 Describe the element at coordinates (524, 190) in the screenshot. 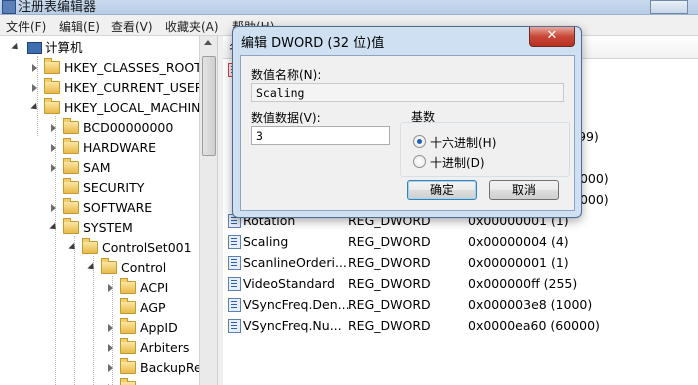

I see `cancel-button: 取消` at that location.